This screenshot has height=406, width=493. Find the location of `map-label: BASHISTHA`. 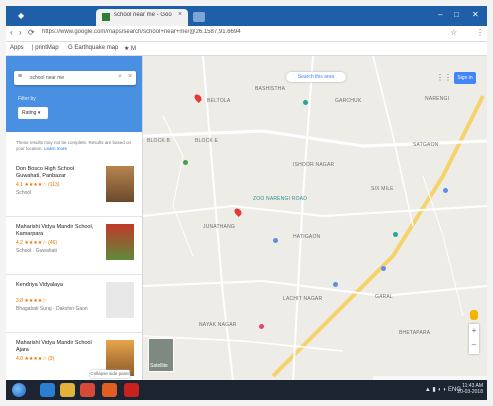

map-label: BASHISTHA is located at coordinates (270, 89).